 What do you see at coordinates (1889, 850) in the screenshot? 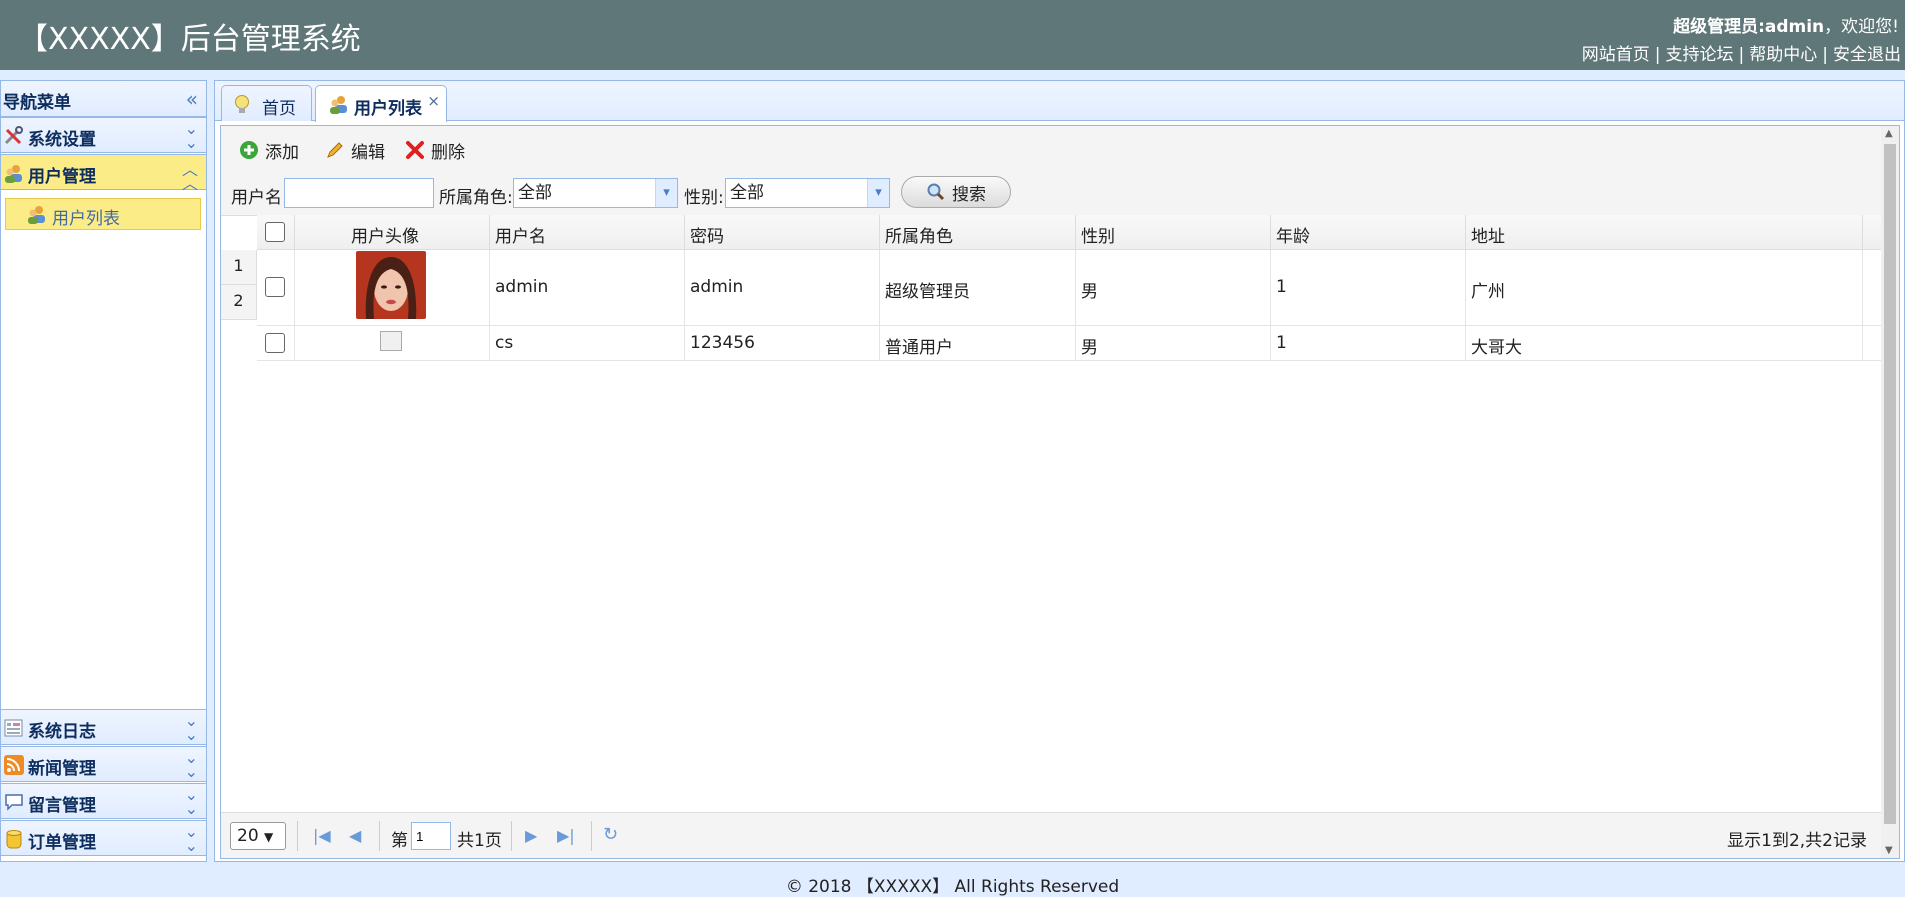
I see `scroll-down-icon: ▼` at bounding box center [1889, 850].